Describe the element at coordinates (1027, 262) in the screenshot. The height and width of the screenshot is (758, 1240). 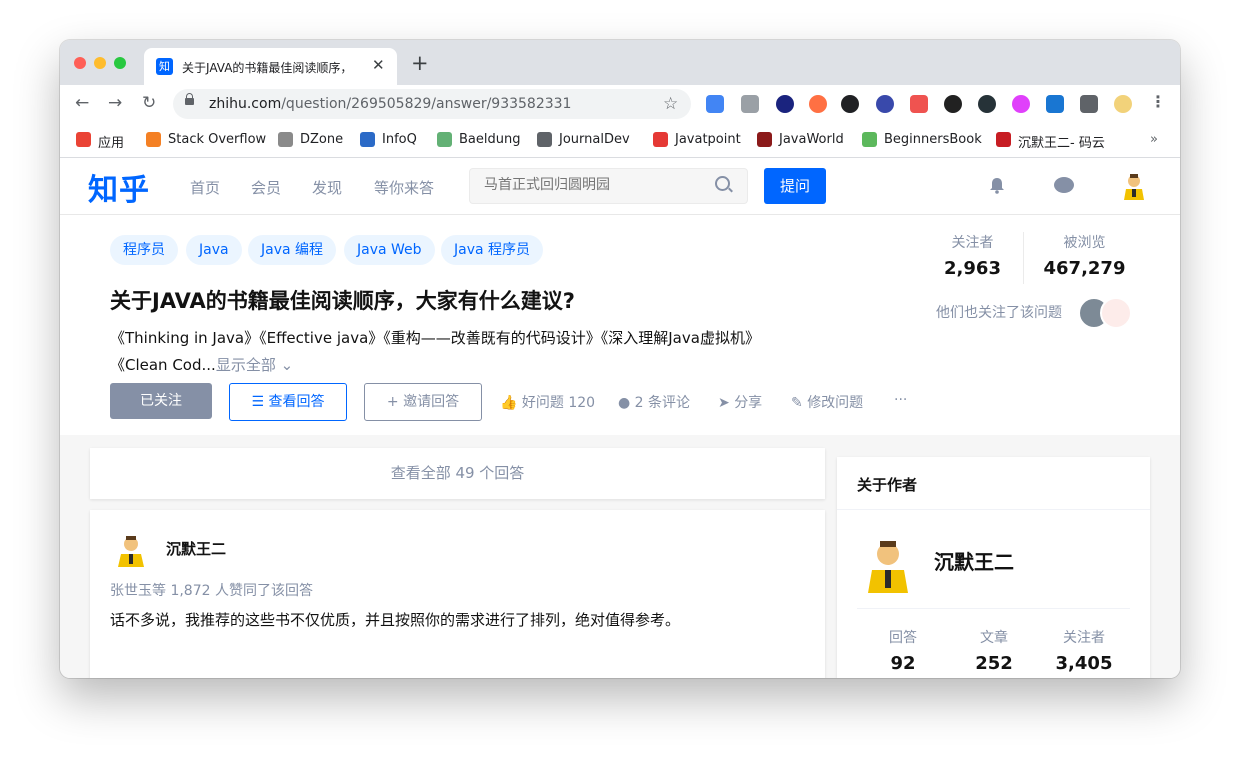
I see `question-stats: 关注者 2,963 被浏览 467,279` at that location.